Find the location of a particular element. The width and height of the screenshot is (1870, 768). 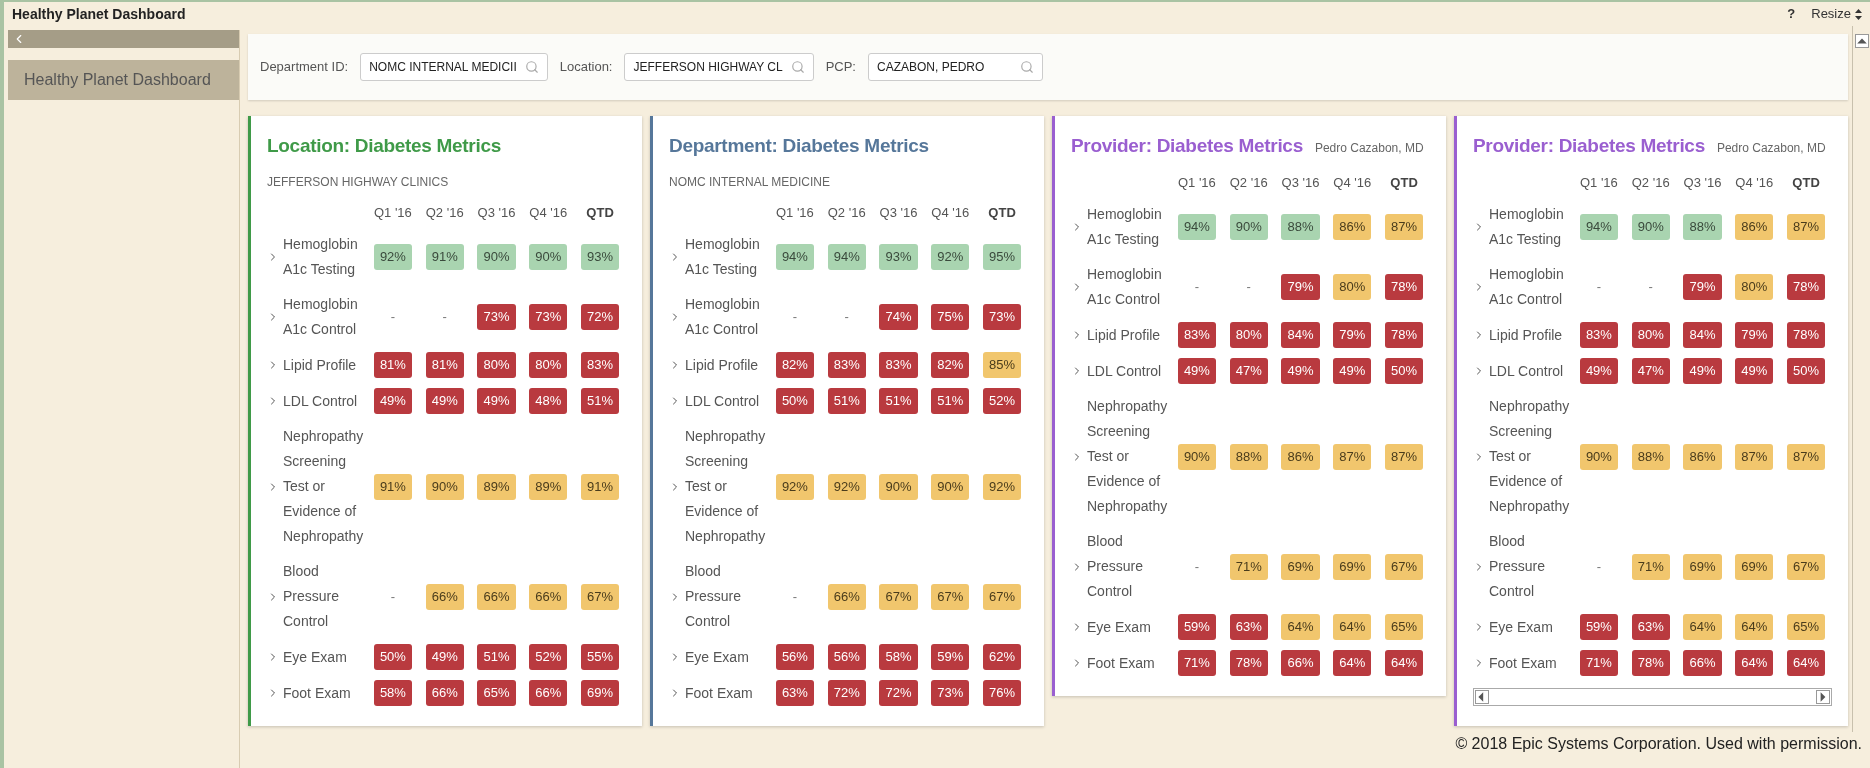

card-subtitle: JEFFERSON HIGHWAY CLINICS is located at coordinates (358, 182).